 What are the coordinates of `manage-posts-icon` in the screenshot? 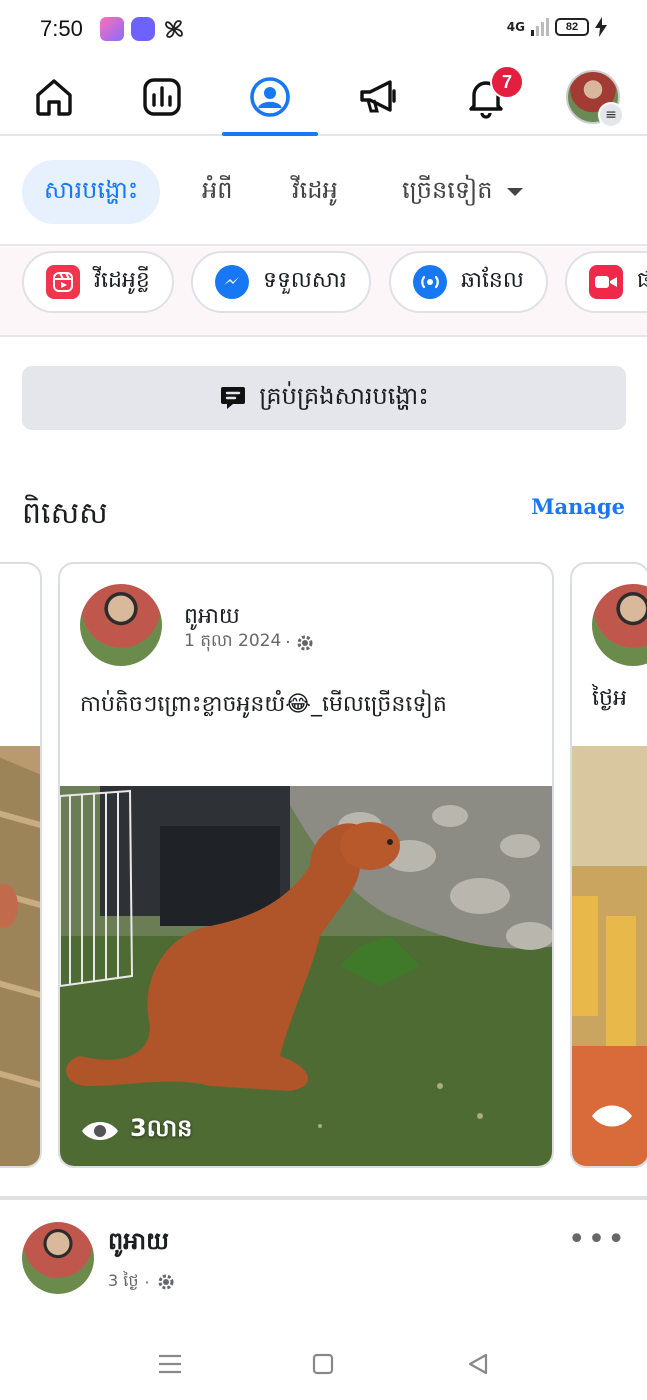 It's located at (233, 398).